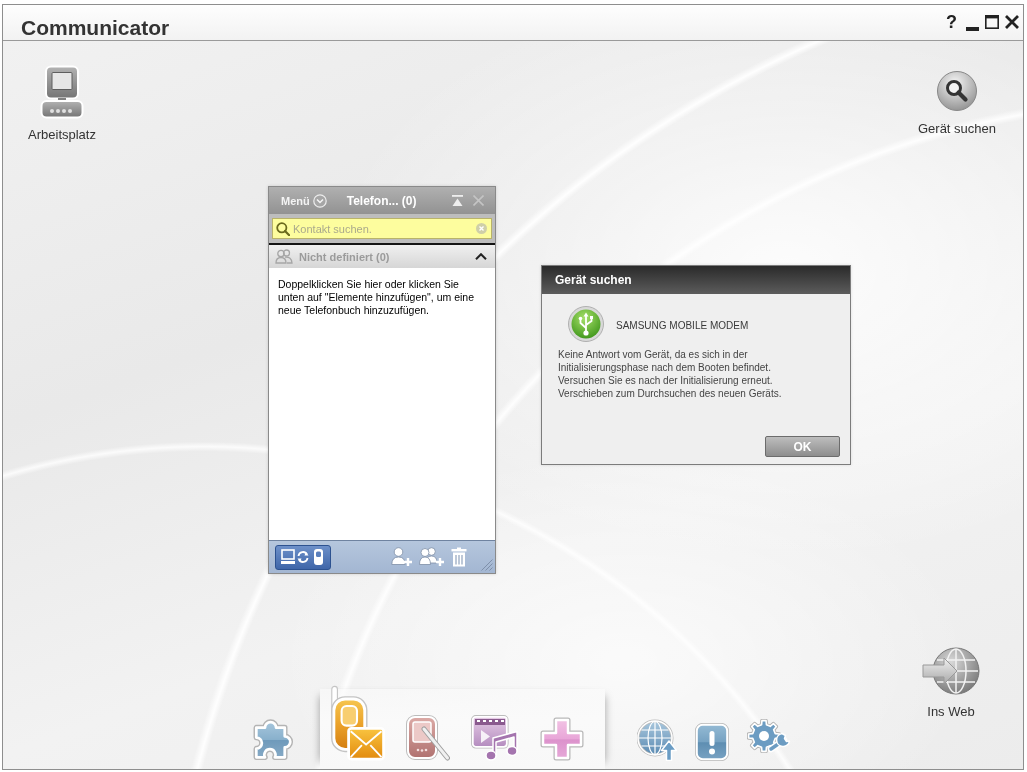 This screenshot has height=772, width=1027. I want to click on add-group-button, so click(432, 557).